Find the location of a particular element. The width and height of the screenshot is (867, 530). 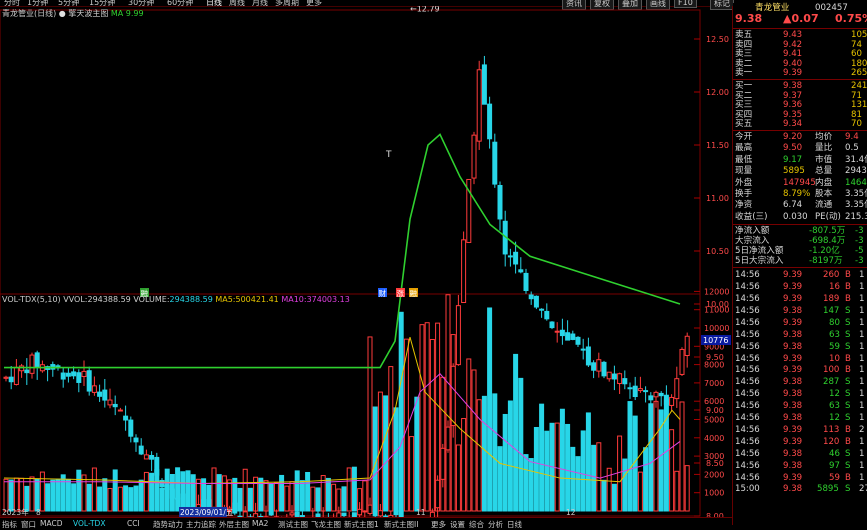

tick-volume: 120 is located at coordinates (831, 441).